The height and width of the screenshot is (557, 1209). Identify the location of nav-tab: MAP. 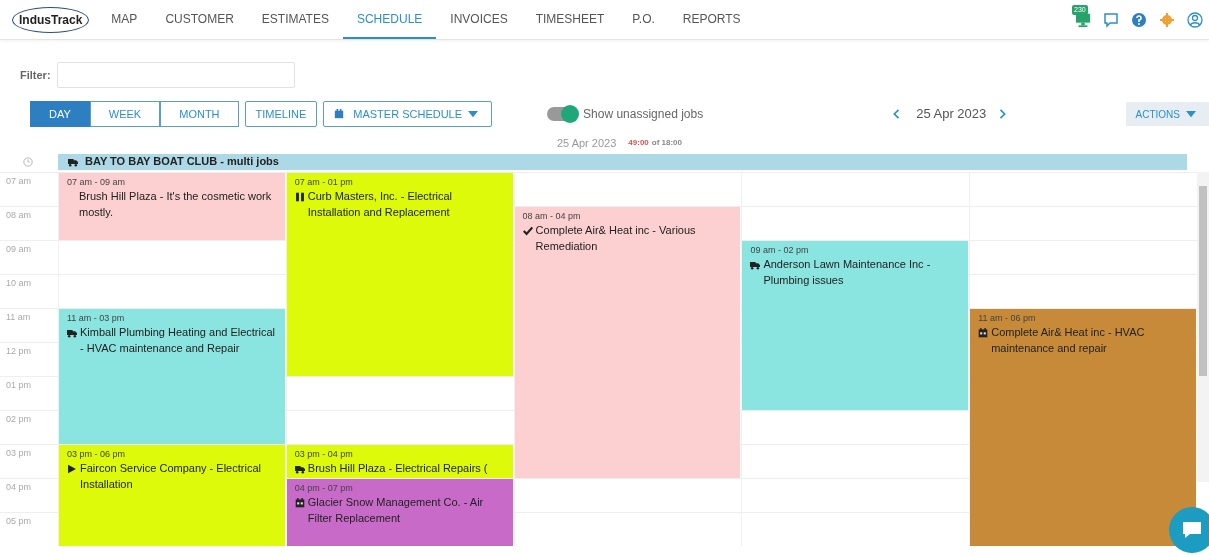
(124, 19).